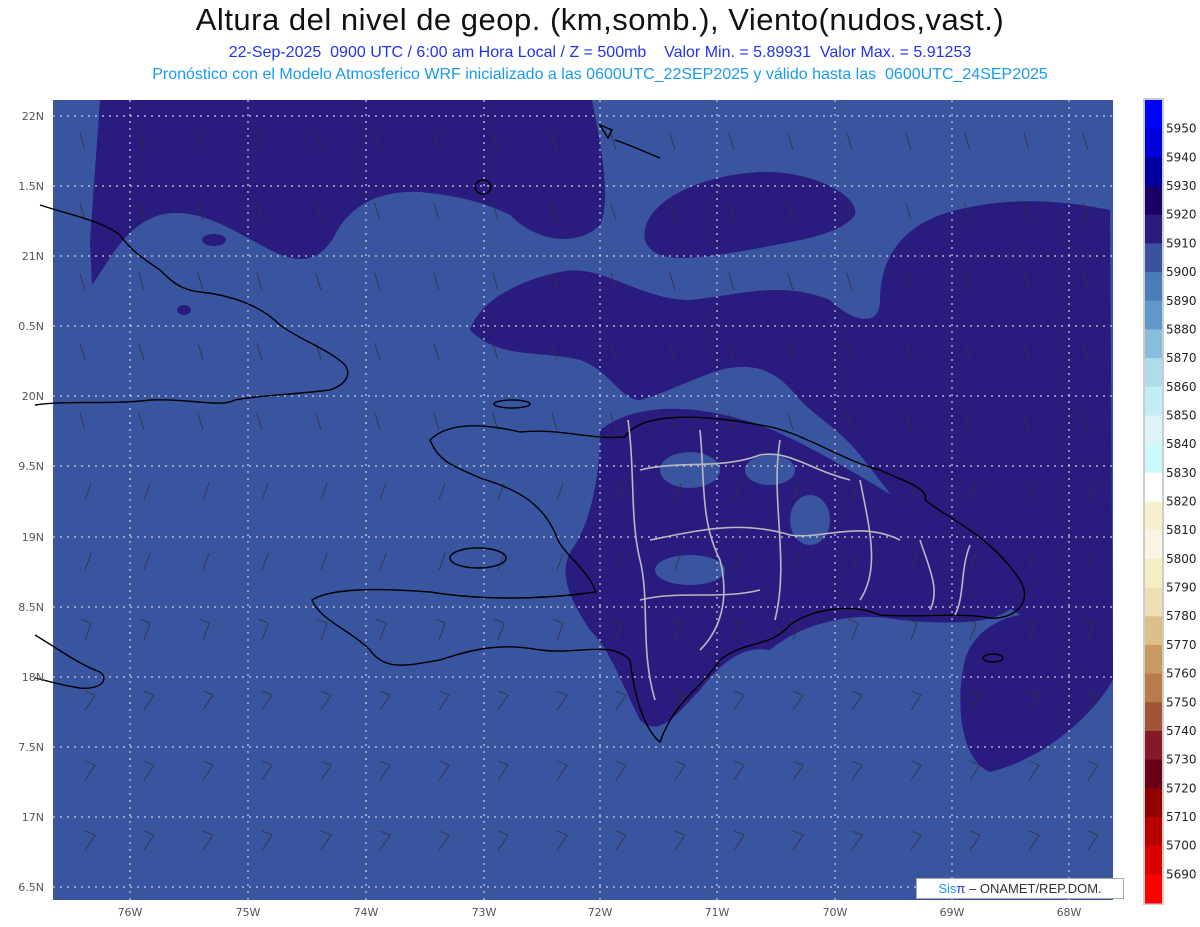  Describe the element at coordinates (31, 747) in the screenshot. I see `lat-tick-label: 7.5N` at that location.